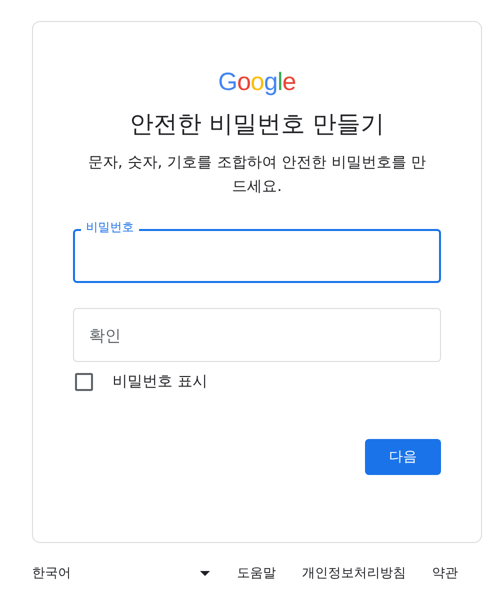 This screenshot has width=503, height=608. I want to click on confirm-field: 확인, so click(257, 335).